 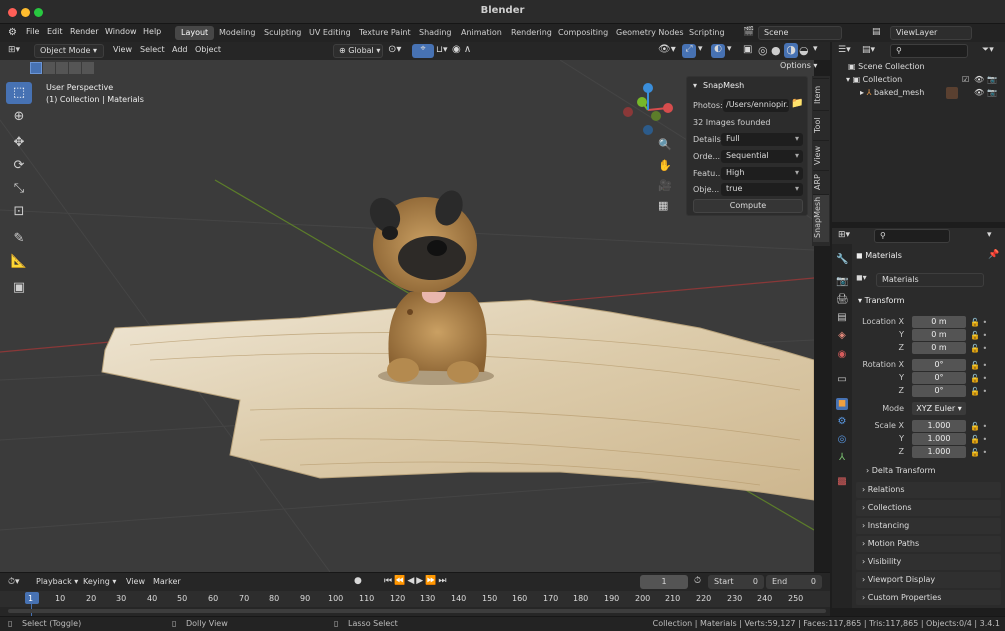 What do you see at coordinates (19, 212) in the screenshot?
I see `transform-tool-icon: ⊡` at bounding box center [19, 212].